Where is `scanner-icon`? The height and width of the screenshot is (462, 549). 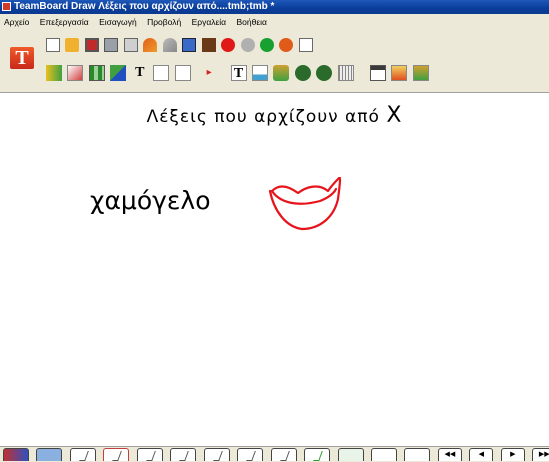
scanner-icon is located at coordinates (130, 44).